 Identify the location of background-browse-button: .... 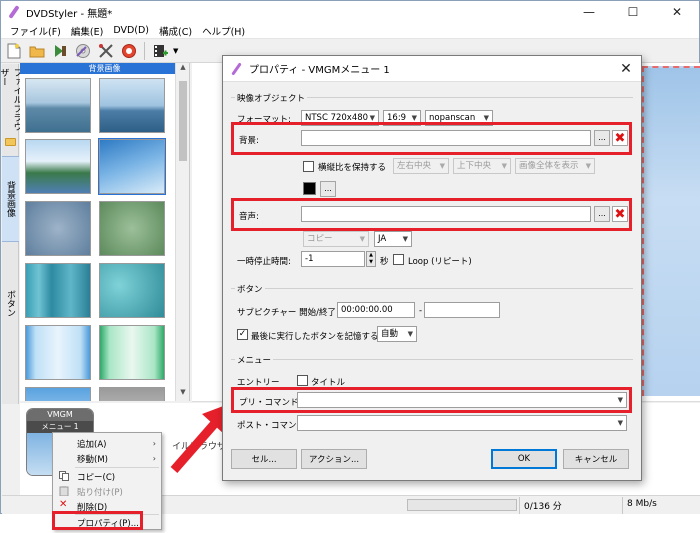
(602, 138).